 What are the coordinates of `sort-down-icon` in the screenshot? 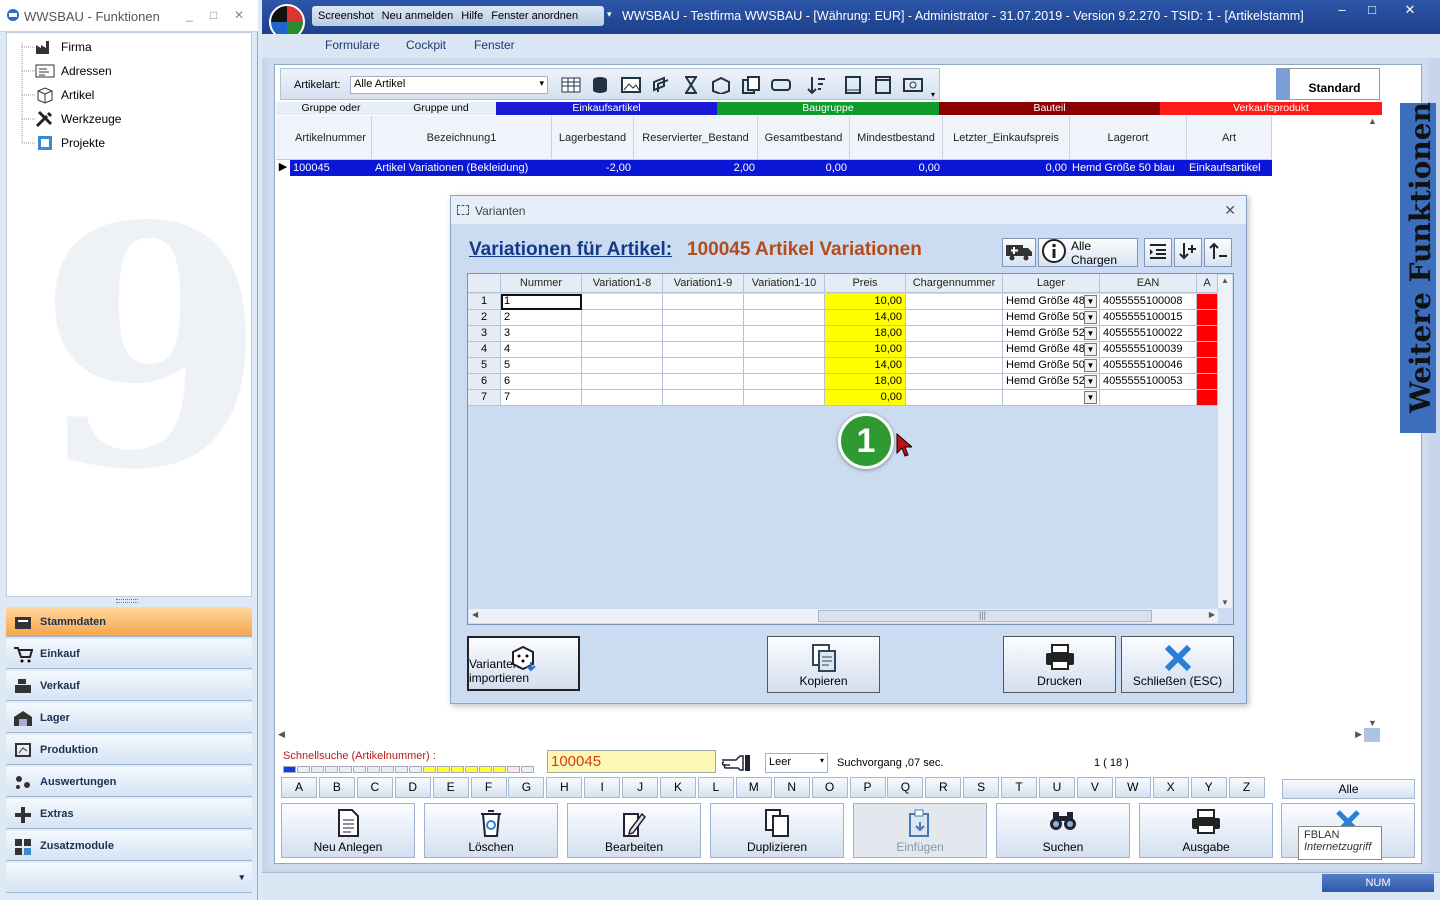 It's located at (816, 85).